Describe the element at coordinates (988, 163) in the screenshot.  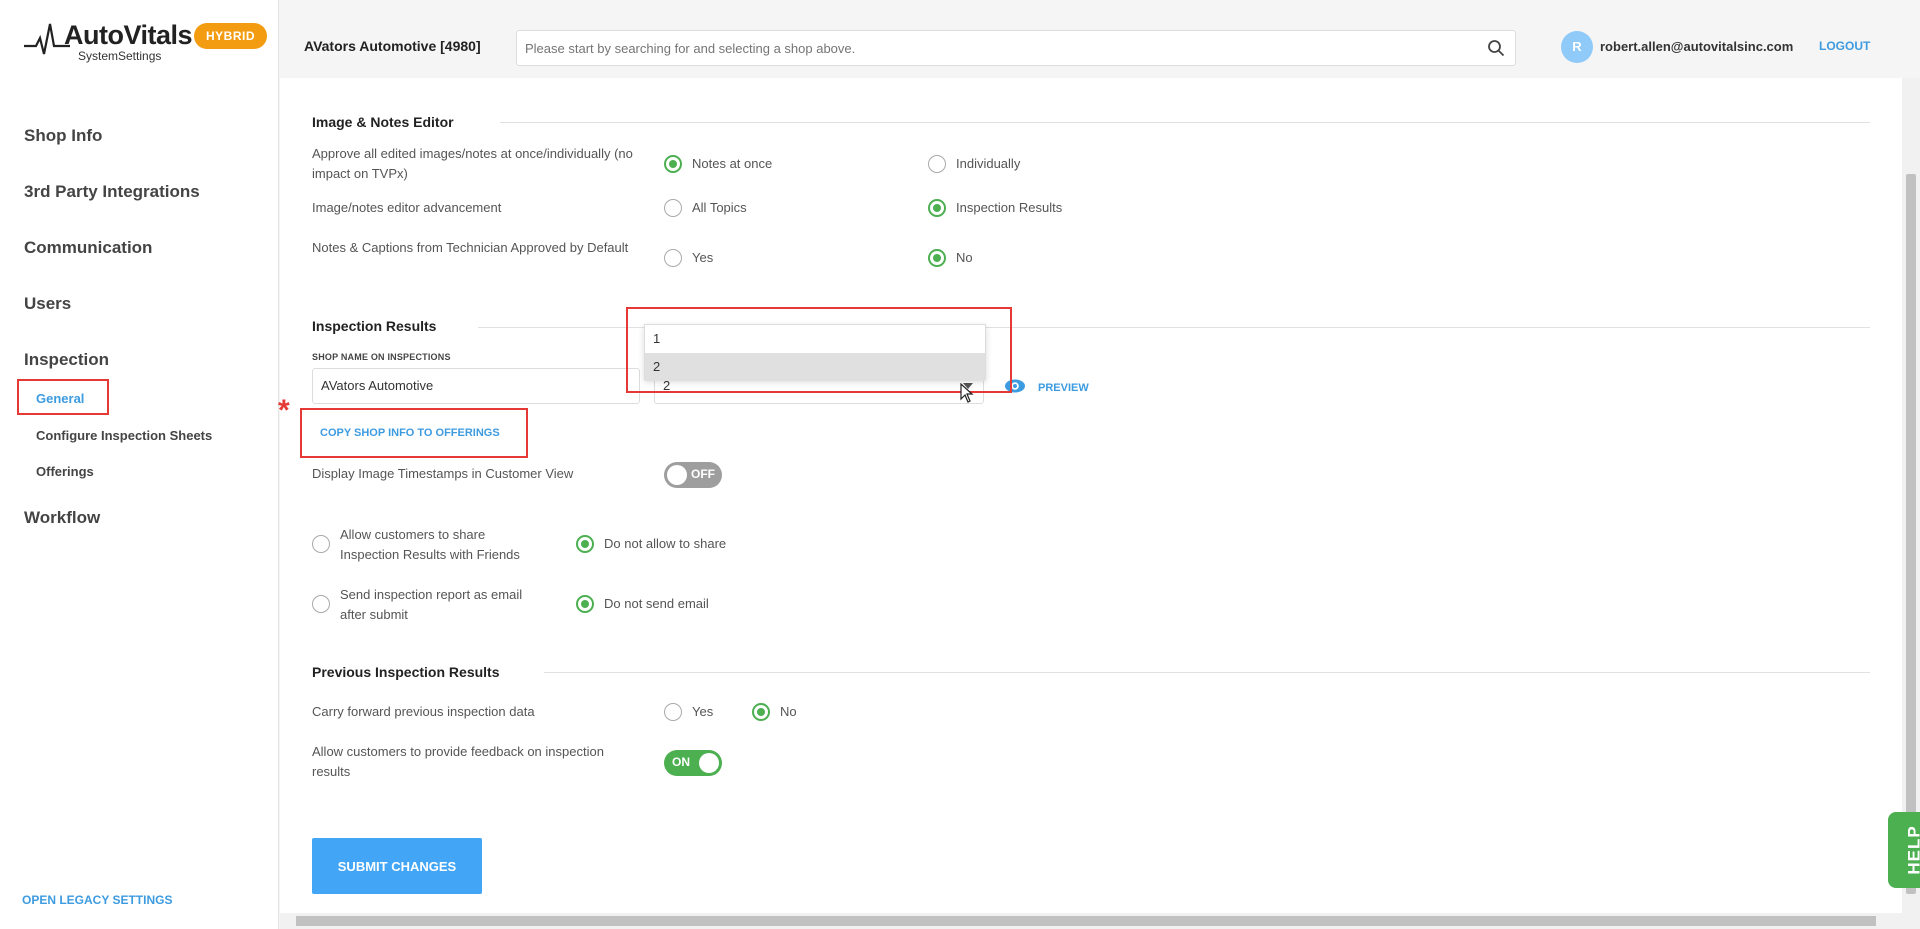
I see `approve-individually-label: Individually` at that location.